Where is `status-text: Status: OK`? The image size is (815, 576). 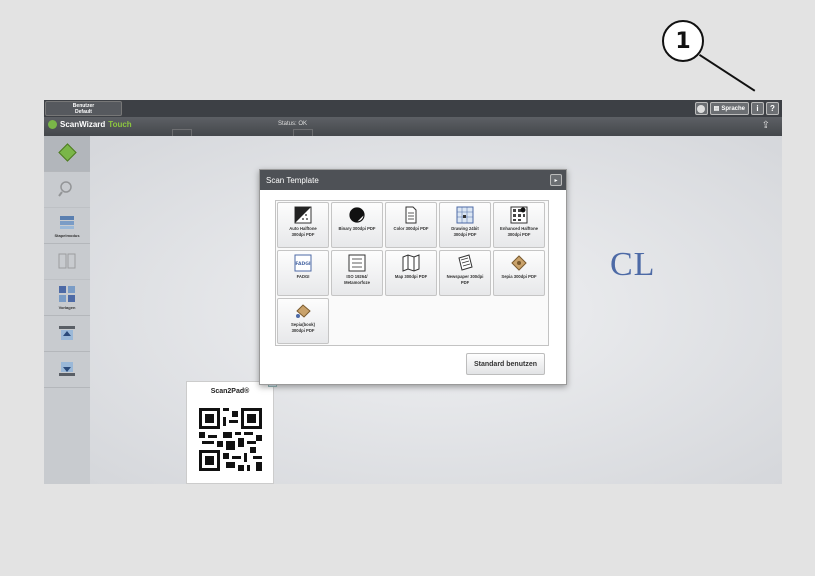 status-text: Status: OK is located at coordinates (293, 124).